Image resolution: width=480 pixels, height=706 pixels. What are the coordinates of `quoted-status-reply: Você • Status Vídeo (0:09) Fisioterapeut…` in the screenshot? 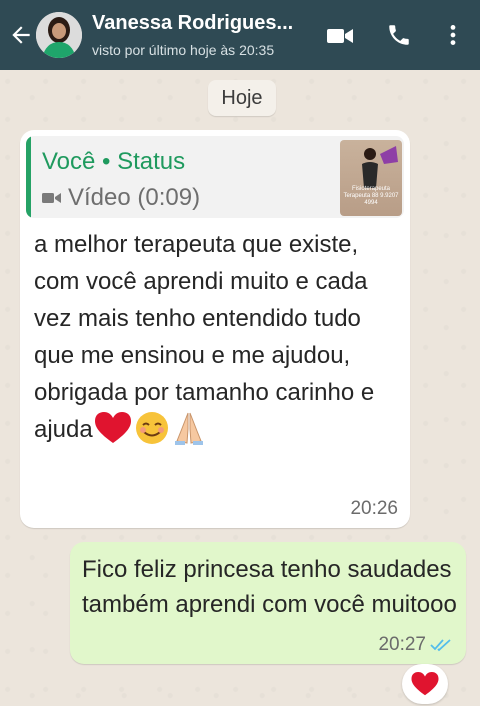 It's located at (215, 177).